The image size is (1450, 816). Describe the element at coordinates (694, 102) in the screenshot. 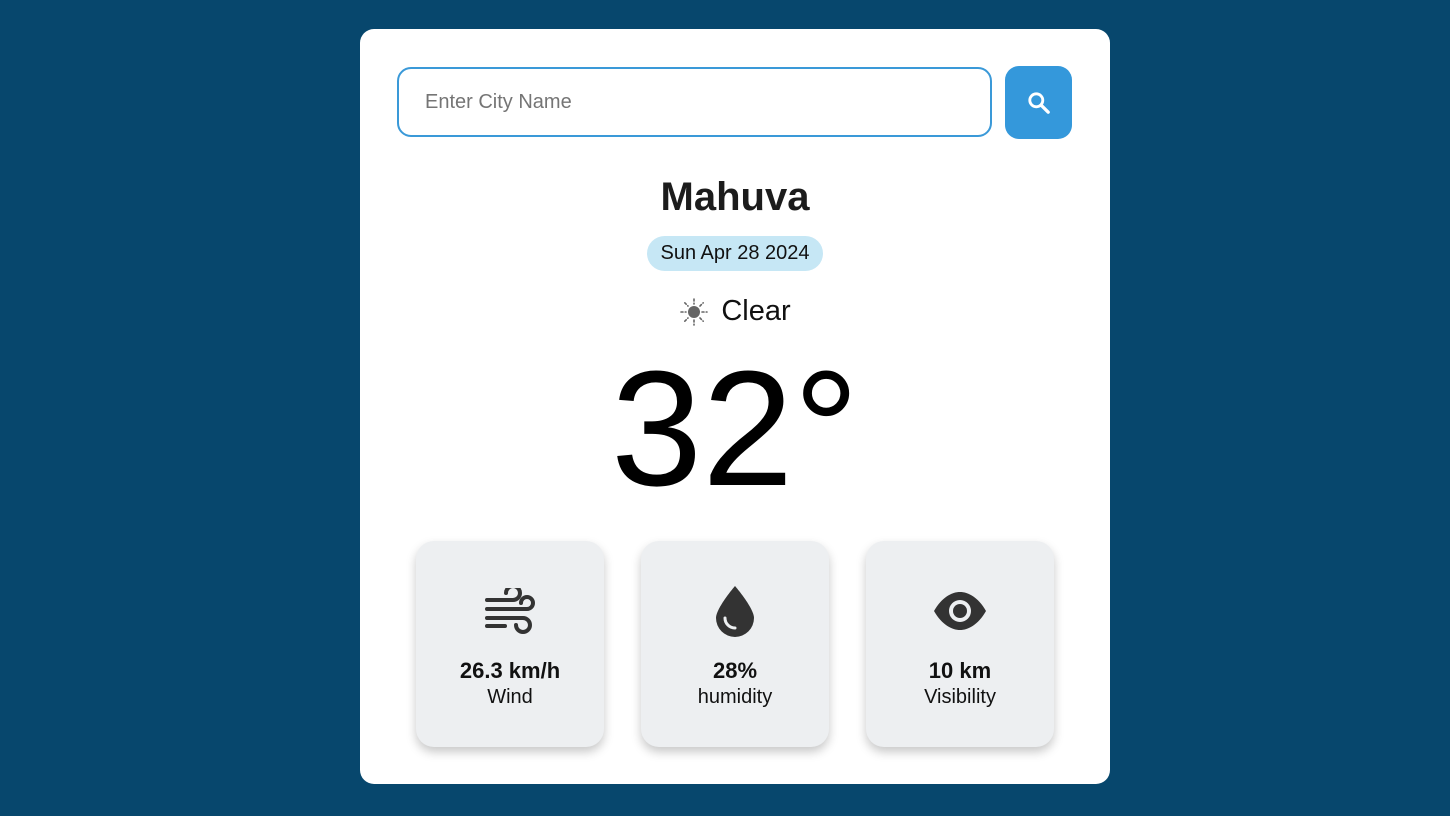

I see `city-search-input` at that location.